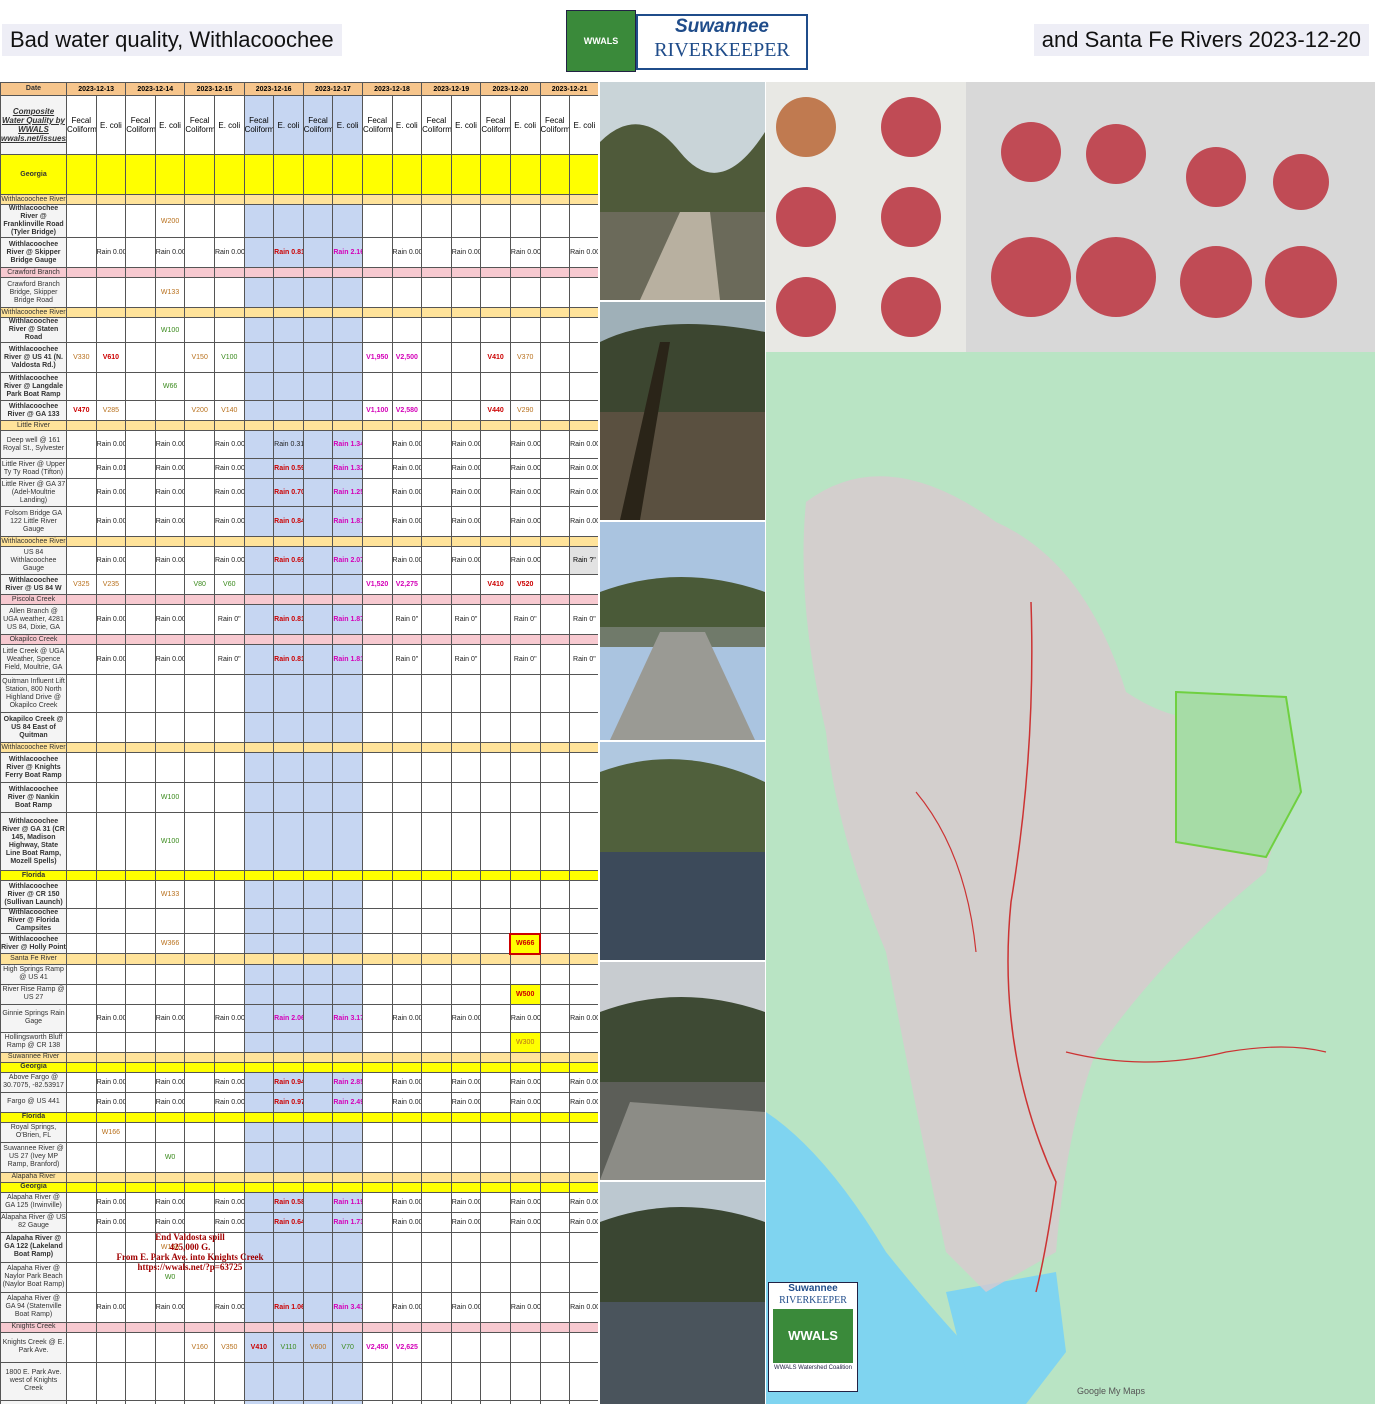 Image resolution: width=1375 pixels, height=1404 pixels. What do you see at coordinates (288, 1102) in the screenshot?
I see `value-cell: Rain 0.97"` at bounding box center [288, 1102].